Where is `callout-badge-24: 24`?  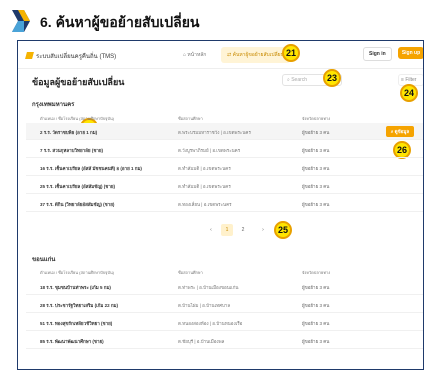
callout-badge-24: 24 is located at coordinates (409, 93).